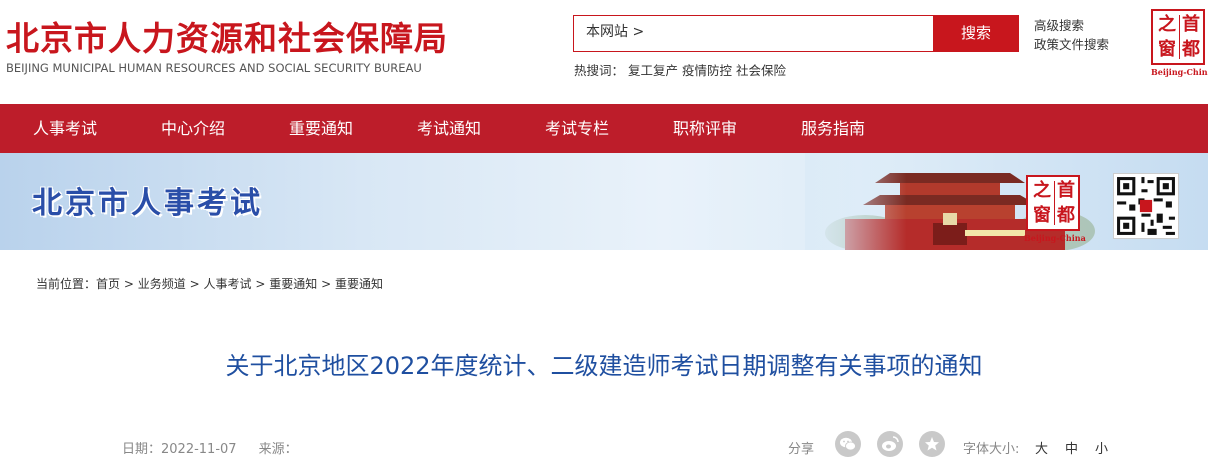 The image size is (1208, 465). What do you see at coordinates (848, 444) in the screenshot?
I see `wechat-icon` at bounding box center [848, 444].